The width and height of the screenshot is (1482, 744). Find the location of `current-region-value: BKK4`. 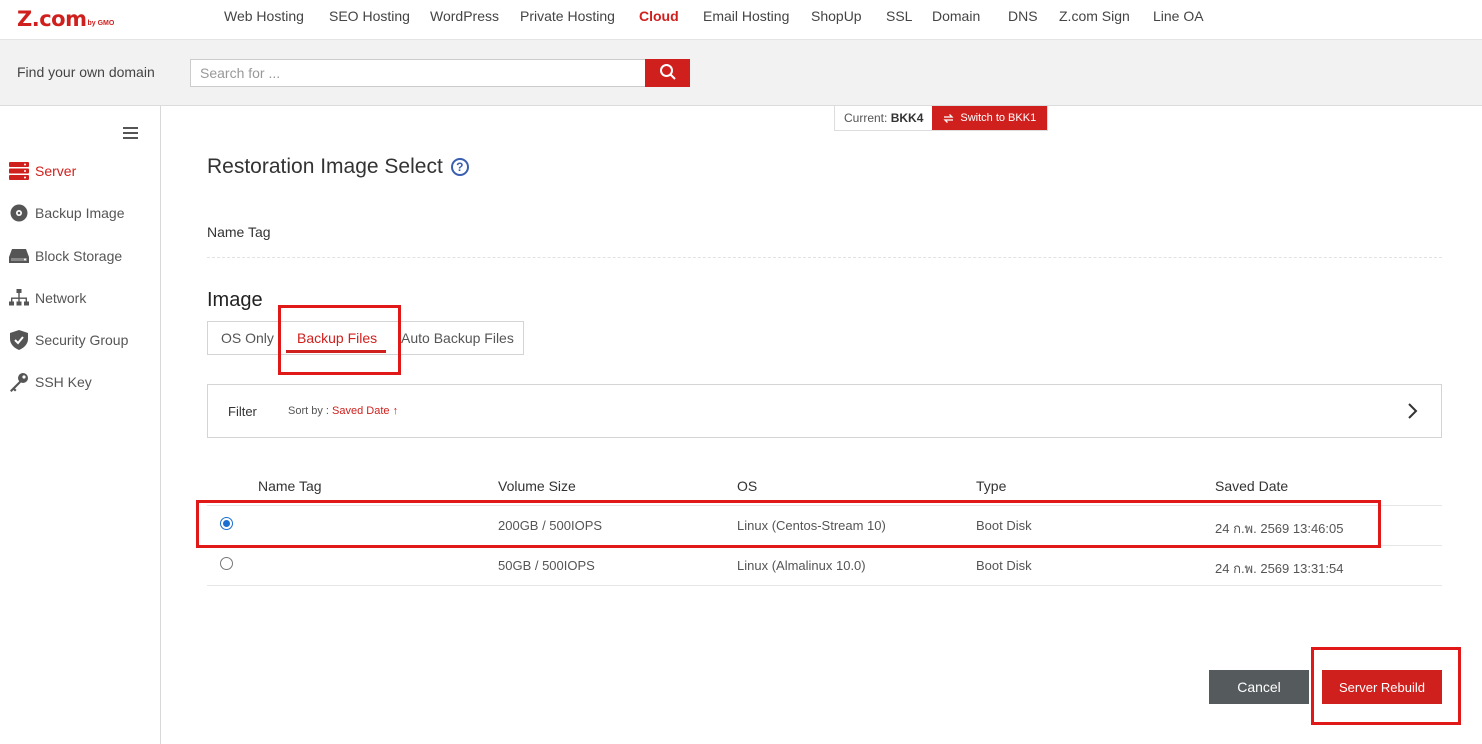

current-region-value: BKK4 is located at coordinates (907, 118).